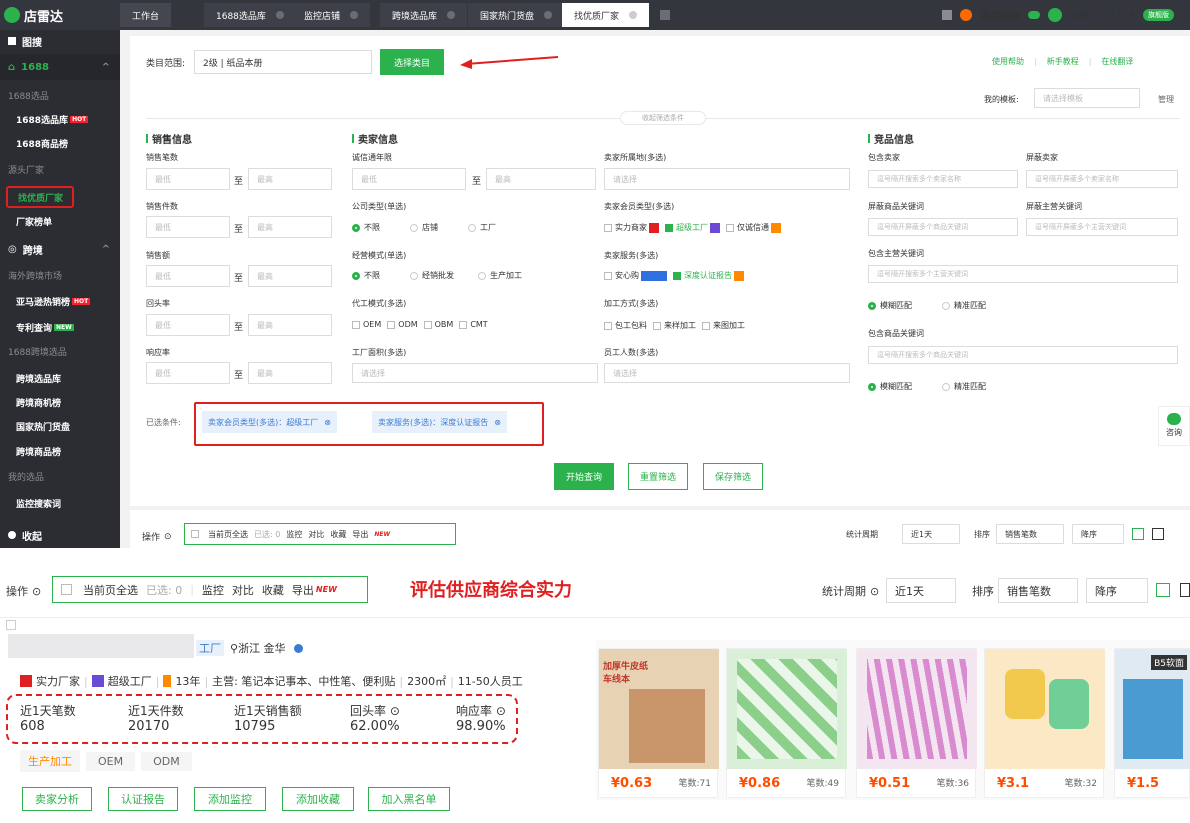 The height and width of the screenshot is (823, 1190). Describe the element at coordinates (658, 723) in the screenshot. I see `product-card: 加厚牛皮纸车线本 ¥0.63 笔数:71` at that location.